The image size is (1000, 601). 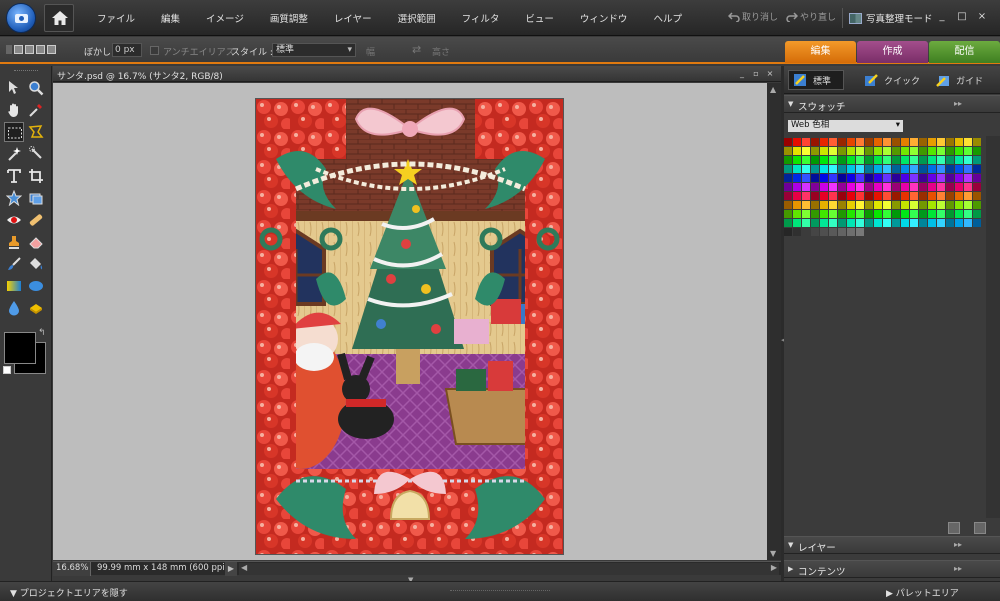 What do you see at coordinates (774, 321) in the screenshot?
I see `vertical-scrollbar: ▲ ▼` at bounding box center [774, 321].